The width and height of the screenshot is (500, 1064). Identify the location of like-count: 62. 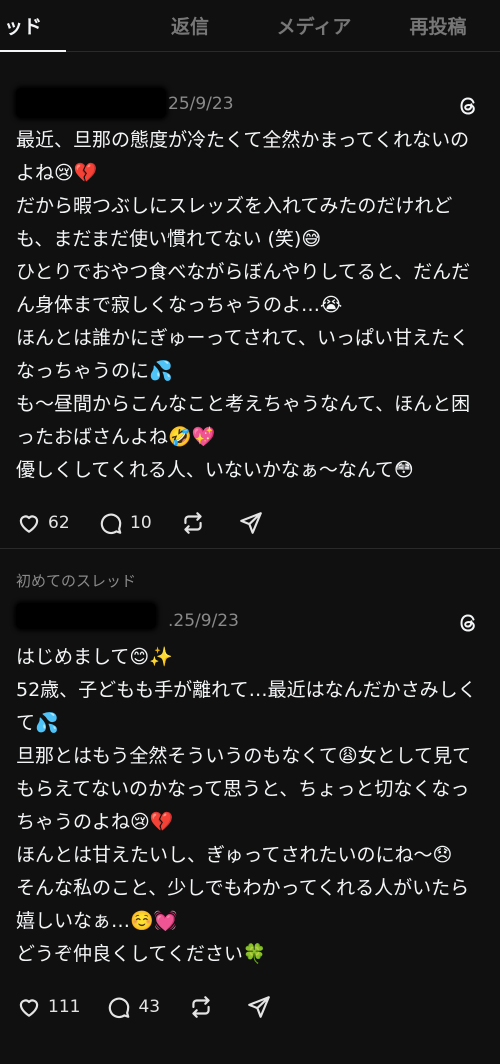
(59, 523).